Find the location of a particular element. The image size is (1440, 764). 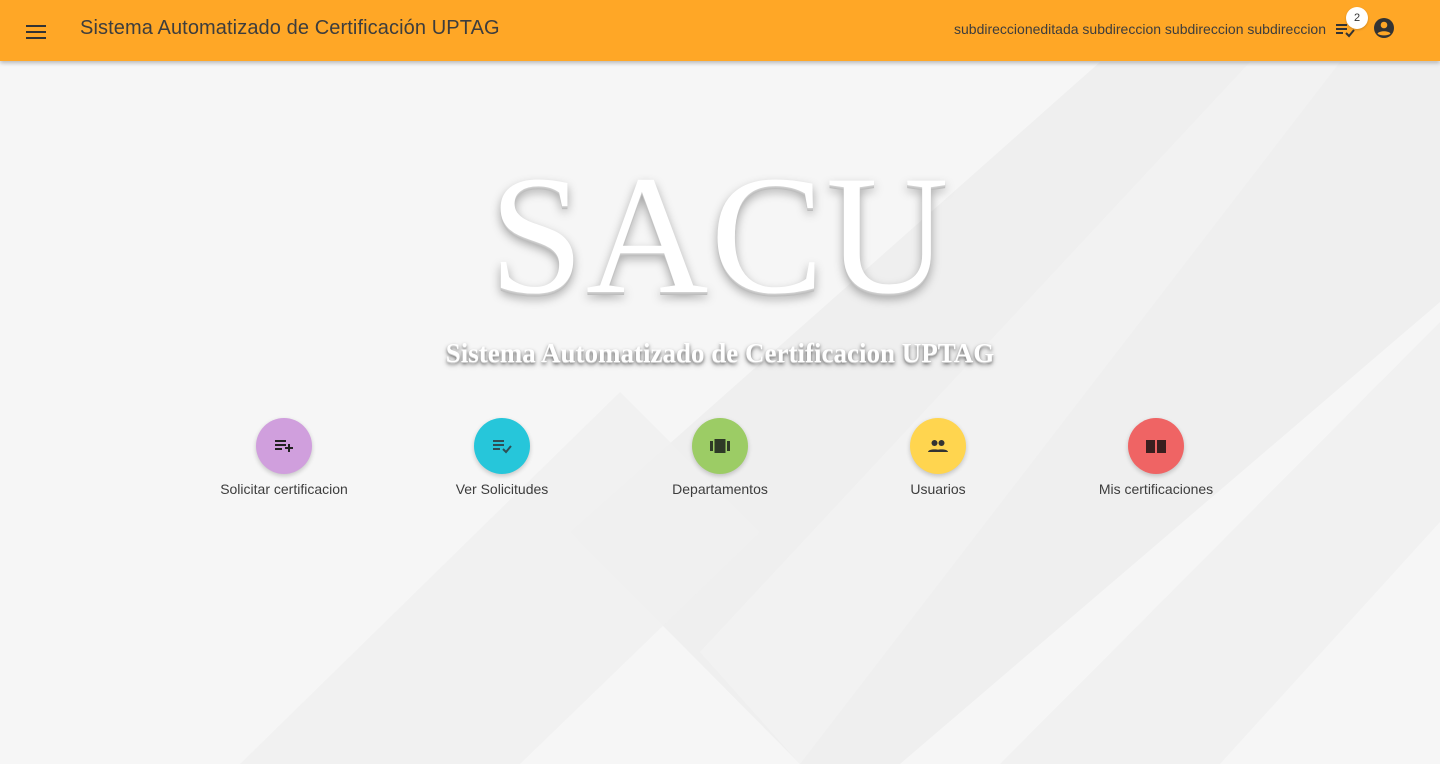

view-array-icon is located at coordinates (720, 446).